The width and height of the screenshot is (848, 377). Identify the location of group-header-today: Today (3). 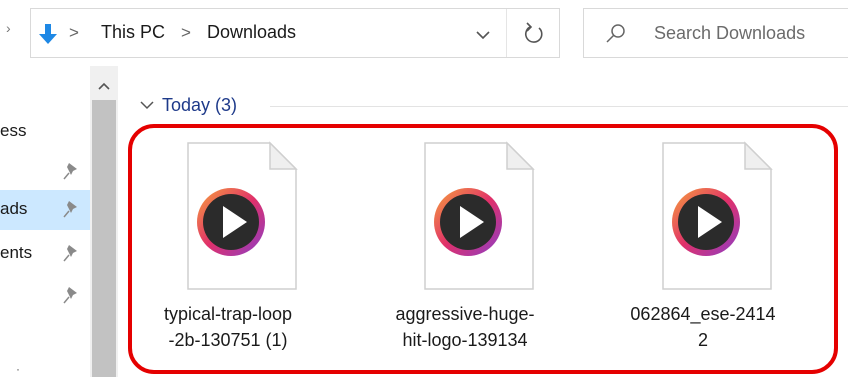
(187, 105).